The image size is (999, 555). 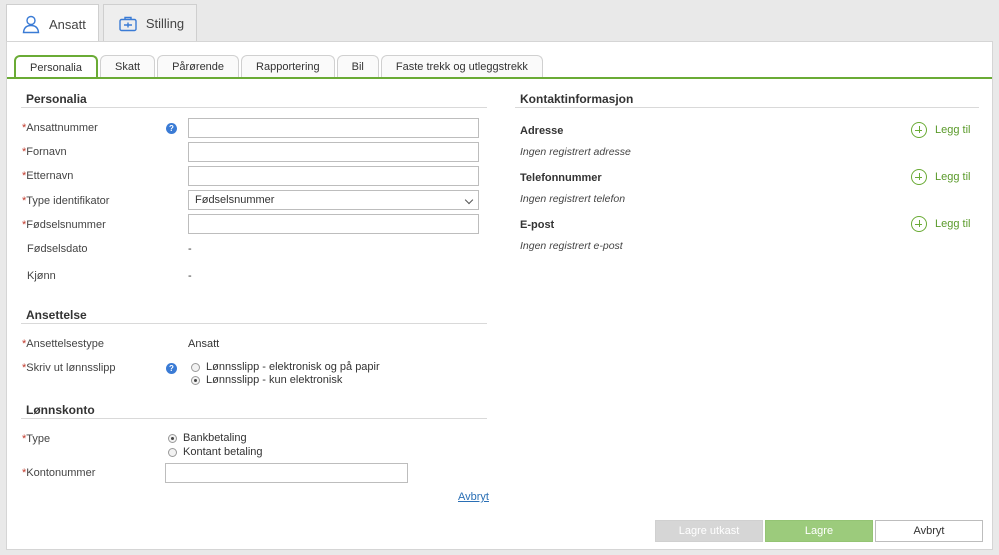 What do you see at coordinates (61, 473) in the screenshot?
I see `label-text: Kontonummer` at bounding box center [61, 473].